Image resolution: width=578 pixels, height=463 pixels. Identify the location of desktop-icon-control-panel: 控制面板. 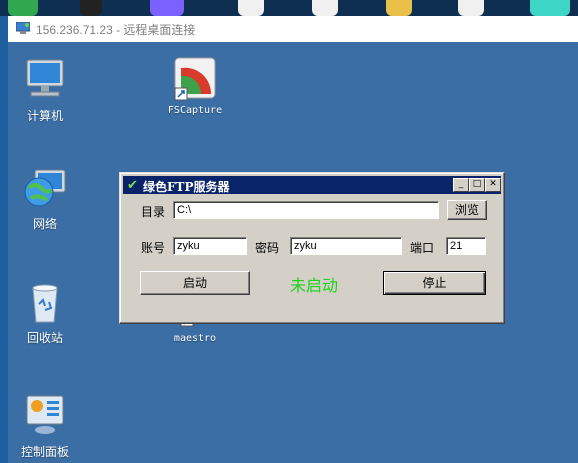
(45, 426).